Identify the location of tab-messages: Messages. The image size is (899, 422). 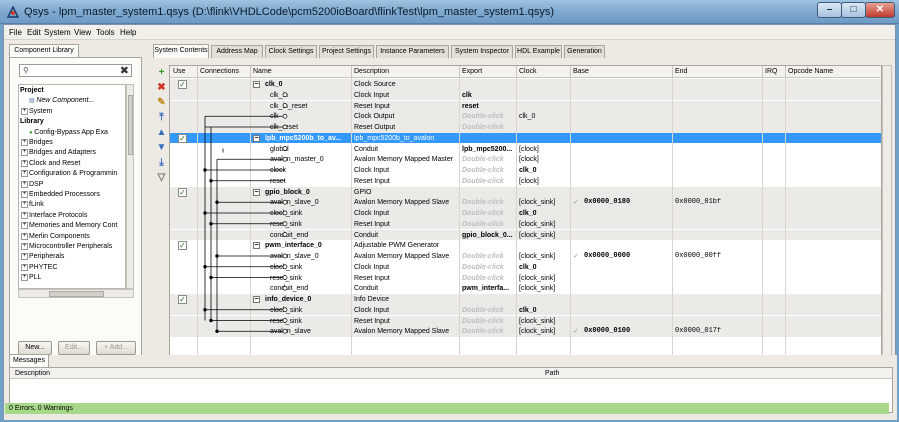
(29, 361).